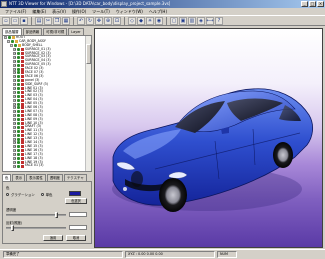 Image resolution: width=325 pixels, height=259 pixels. Describe the element at coordinates (12, 228) in the screenshot. I see `reflect-slider-thumb` at that location.